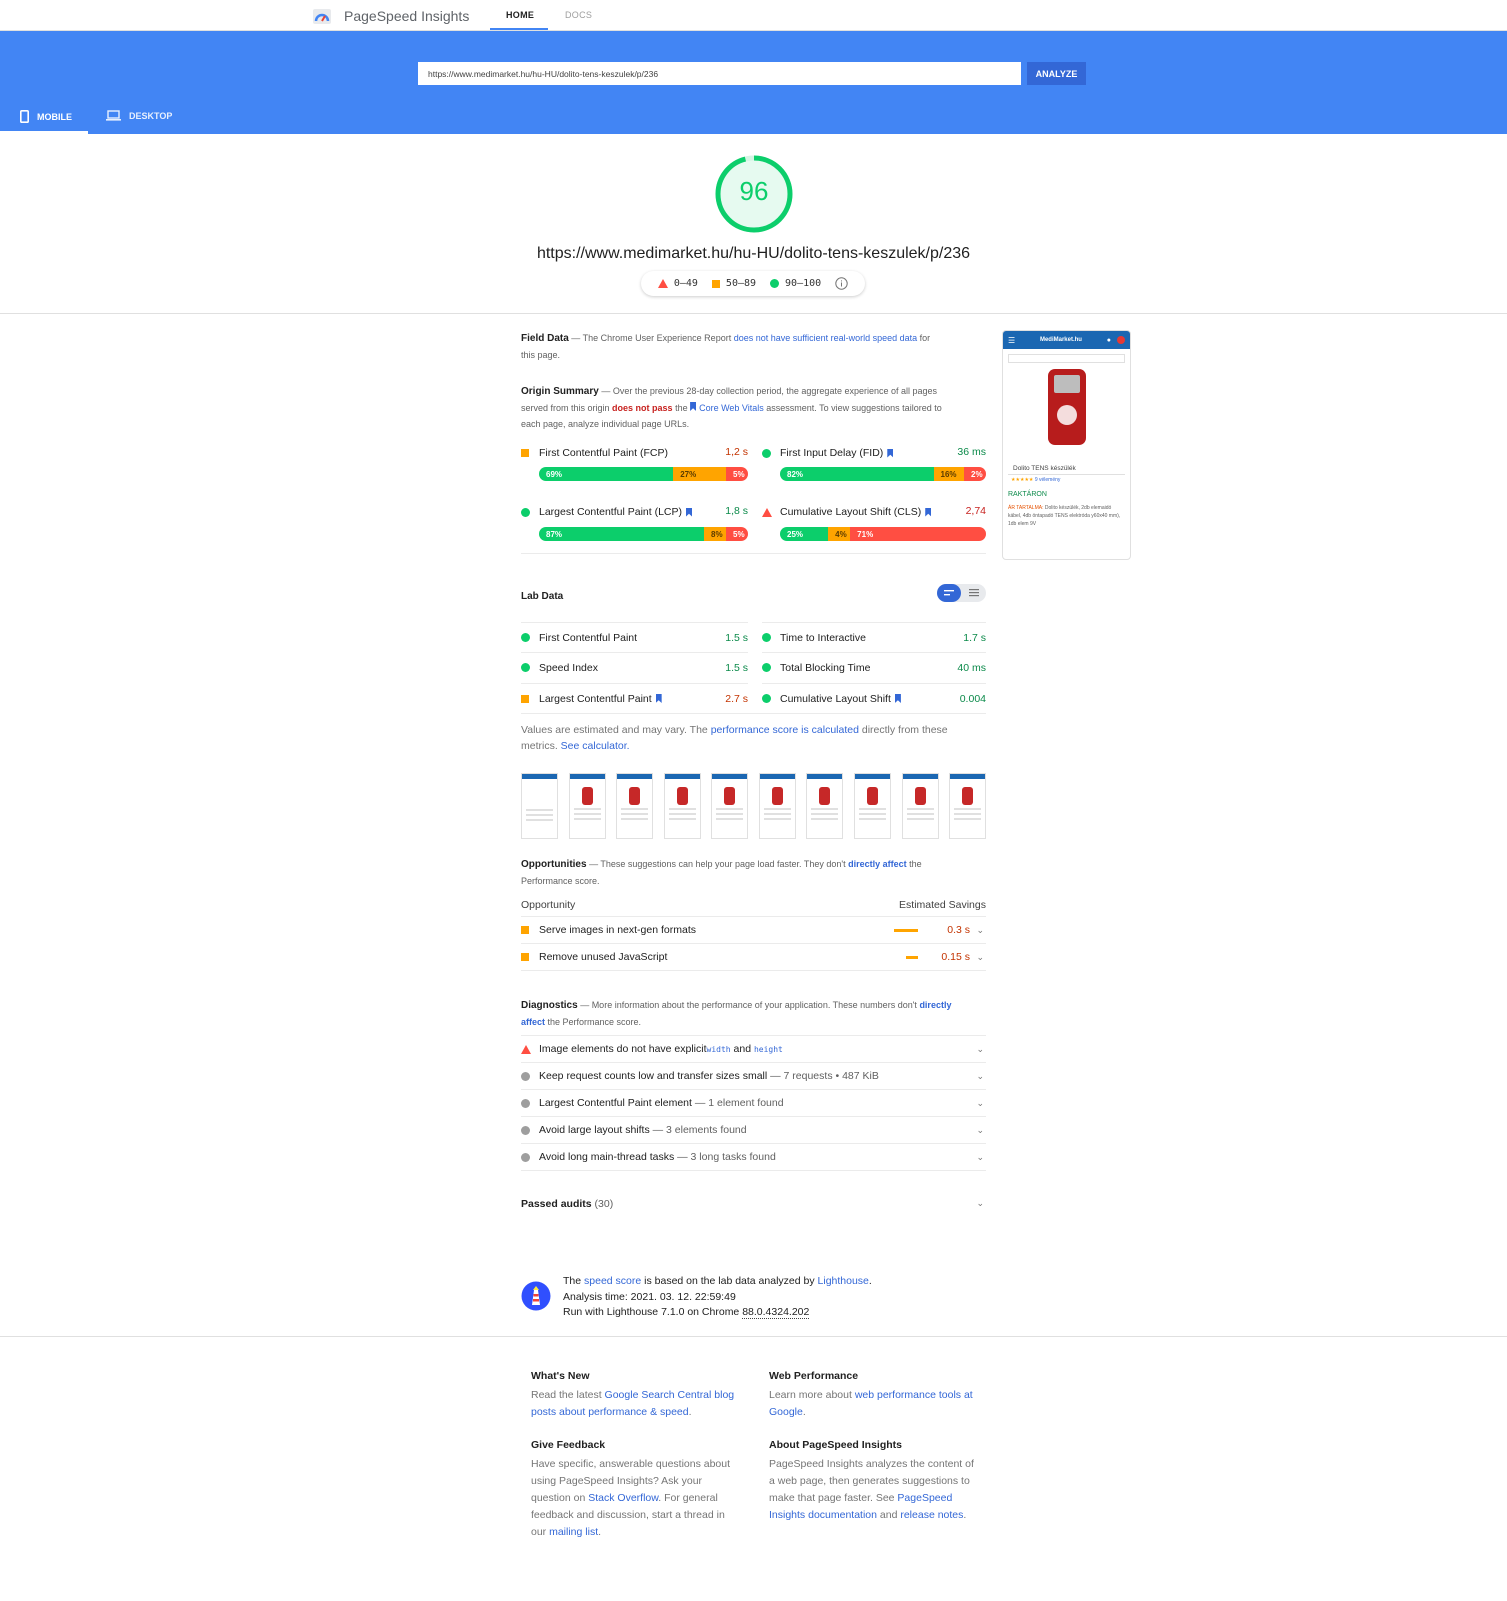 This screenshot has width=1507, height=1601. What do you see at coordinates (151, 115) in the screenshot?
I see `tab-desktop-label: DESKTOP` at bounding box center [151, 115].